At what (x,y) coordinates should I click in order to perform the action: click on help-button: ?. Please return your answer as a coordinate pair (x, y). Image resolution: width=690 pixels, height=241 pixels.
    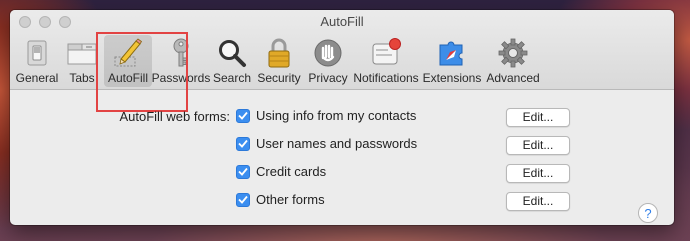
    Looking at the image, I should click on (648, 213).